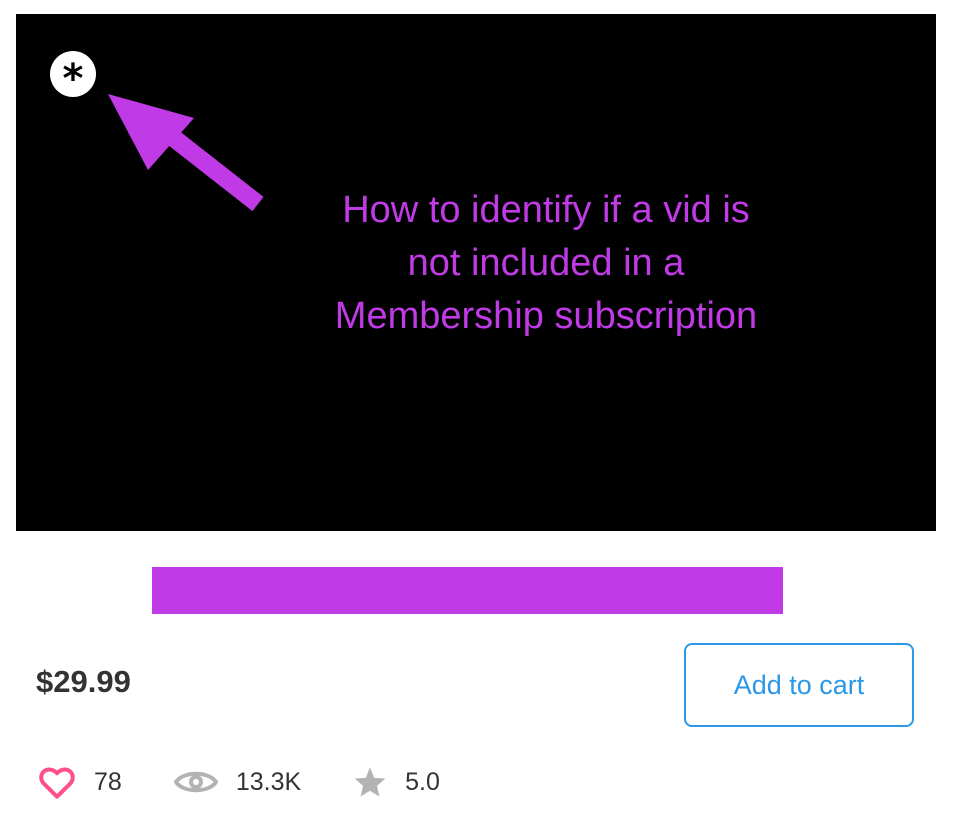 The image size is (956, 818). I want to click on rating-value: 5.0, so click(422, 781).